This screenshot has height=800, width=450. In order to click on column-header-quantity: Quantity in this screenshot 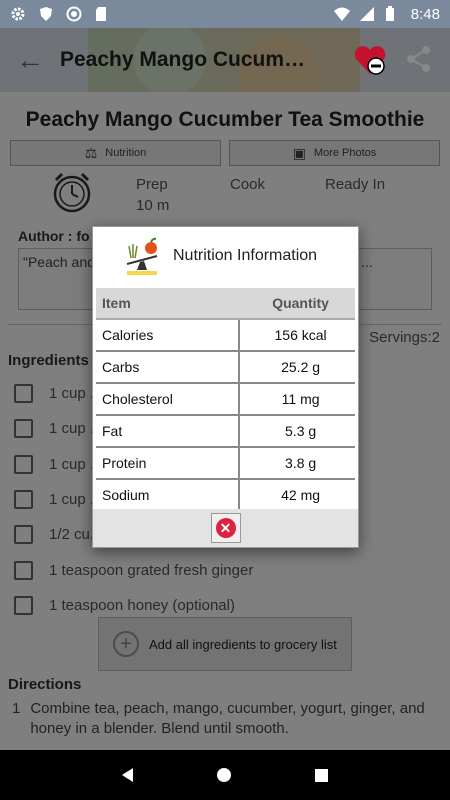, I will do `click(297, 304)`.